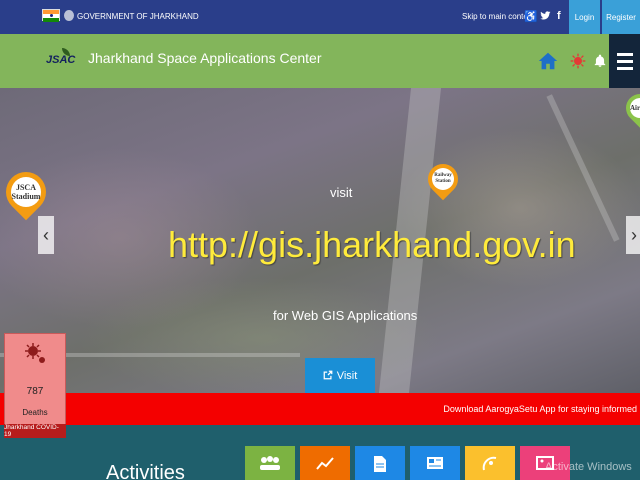  Describe the element at coordinates (372, 245) in the screenshot. I see `gis-url-link: http://gis.jharkhand.gov.in` at that location.